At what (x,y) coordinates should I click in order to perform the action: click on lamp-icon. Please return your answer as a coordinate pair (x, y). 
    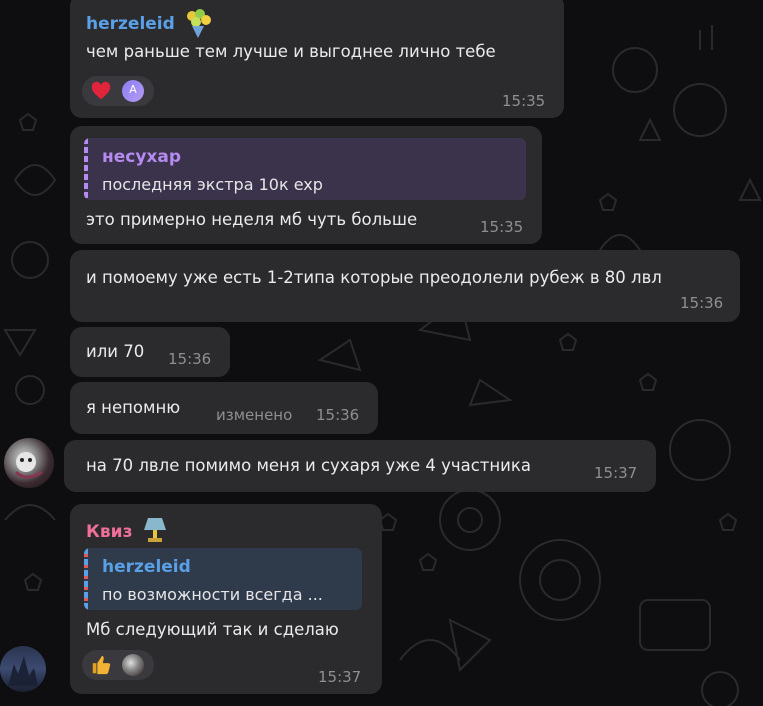
    Looking at the image, I should click on (155, 529).